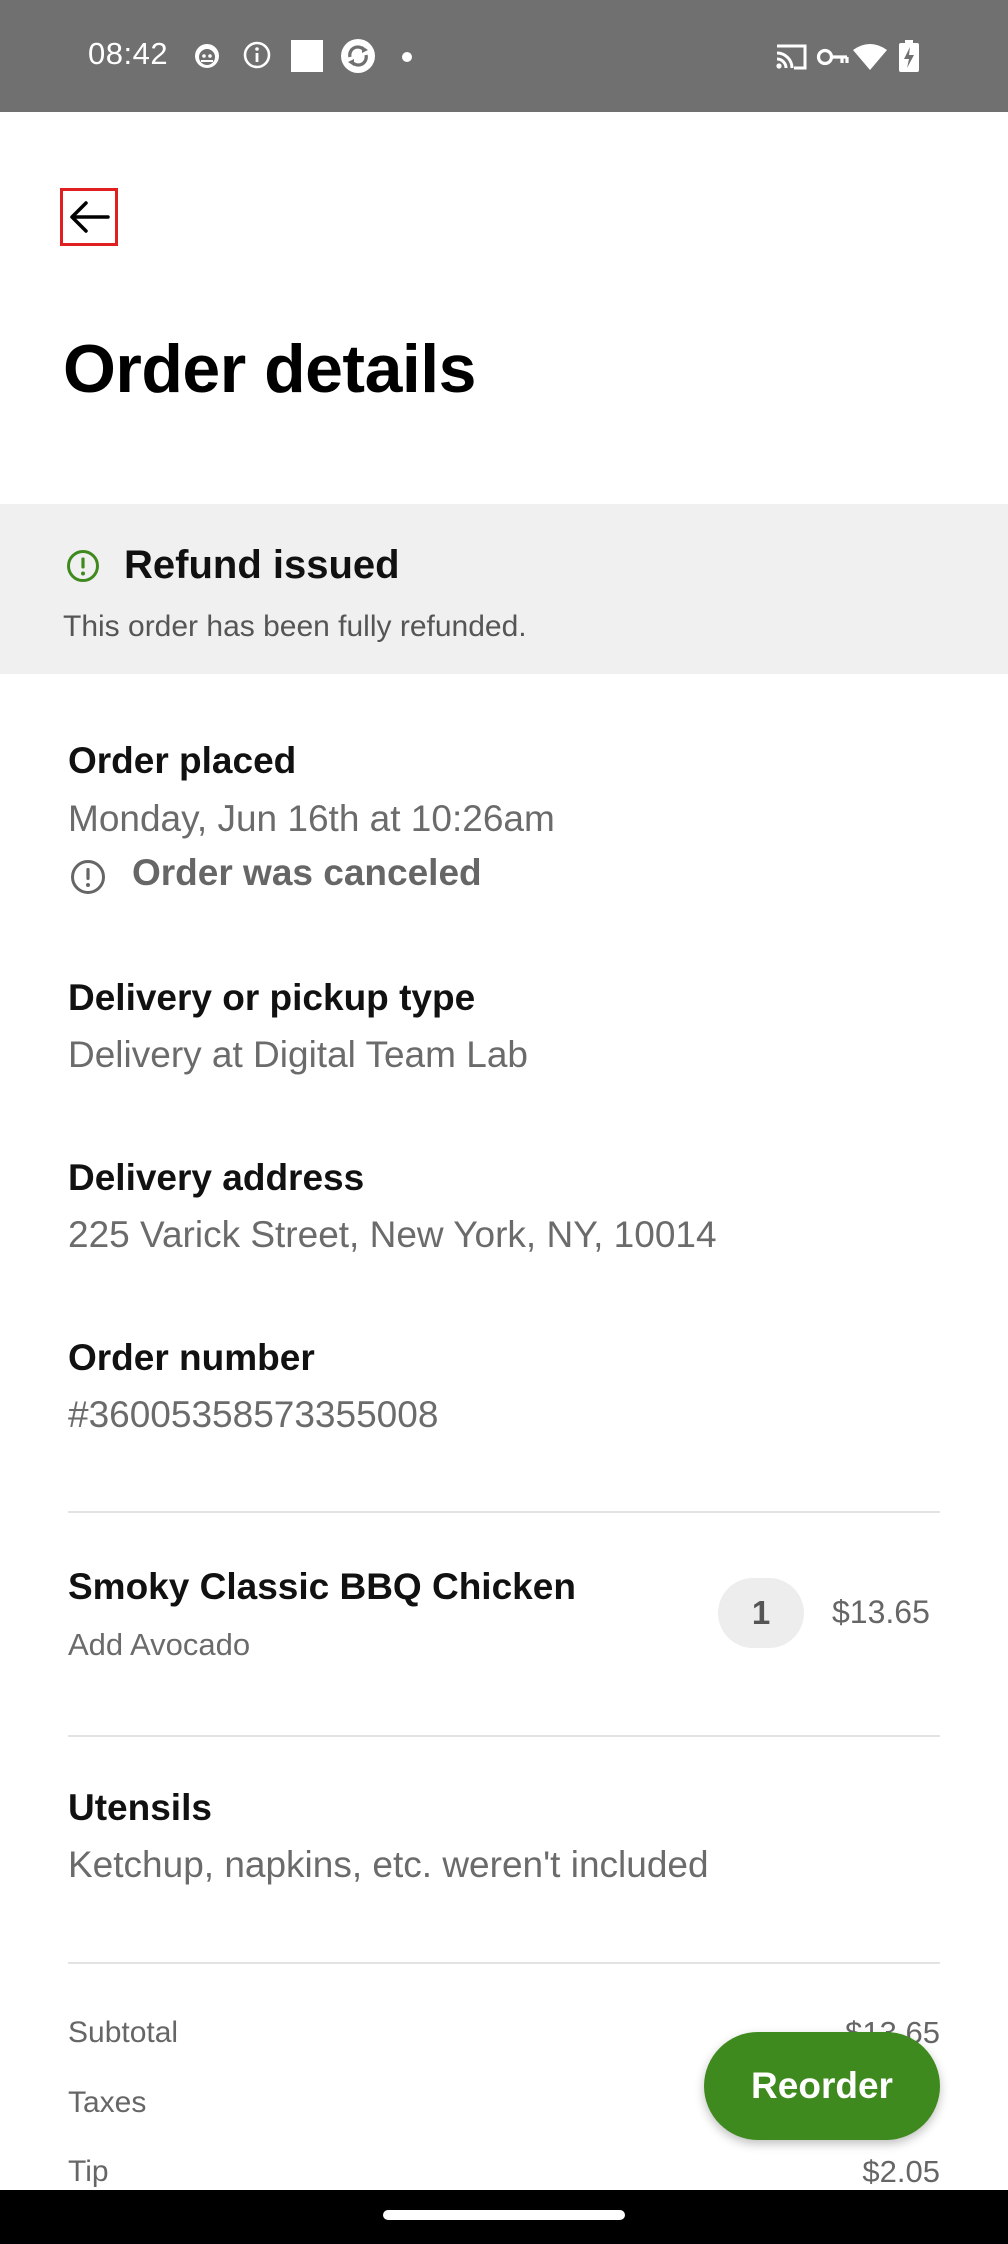 This screenshot has height=2244, width=1008. I want to click on refund-banner, so click(504, 589).